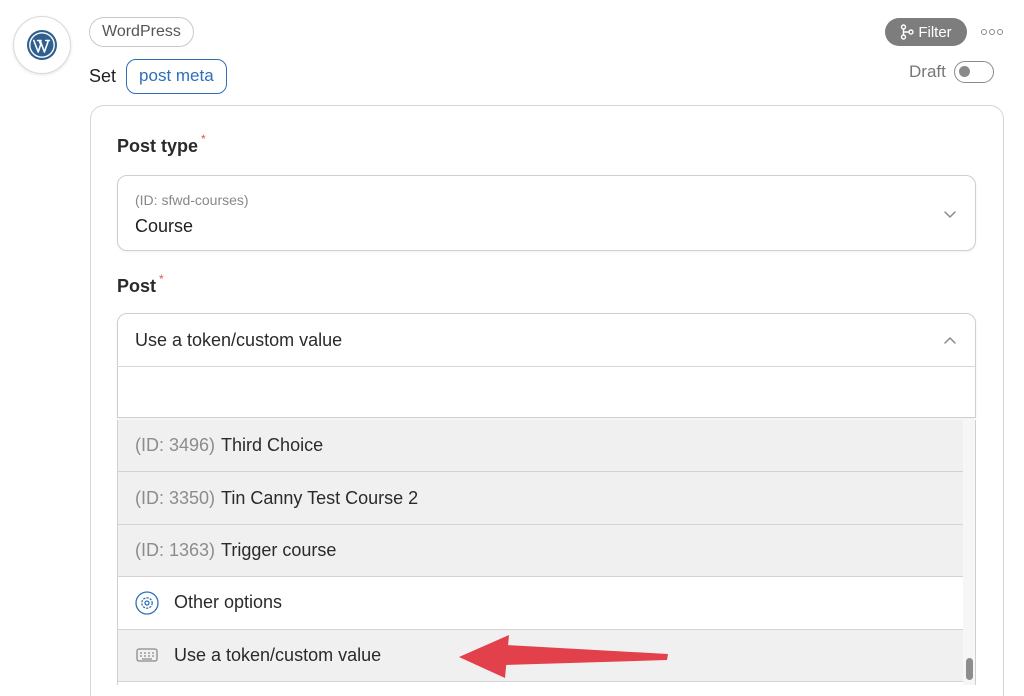  Describe the element at coordinates (908, 32) in the screenshot. I see `filter-branch-icon` at that location.